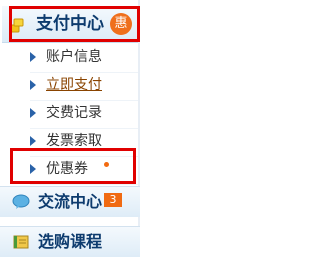 This screenshot has height=257, width=320. What do you see at coordinates (74, 57) in the screenshot?
I see `menu-item-label: 账户信息` at bounding box center [74, 57].